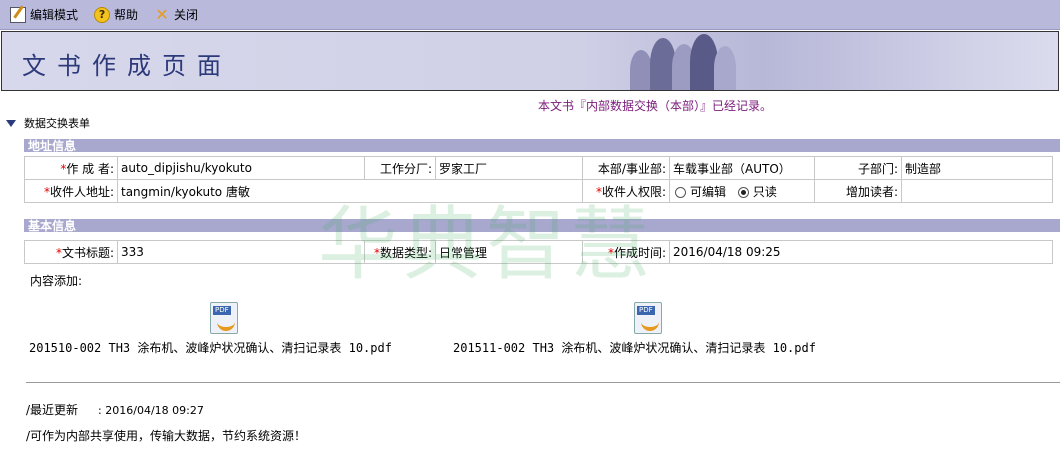 The width and height of the screenshot is (1060, 453). I want to click on factory-value: 罗家工厂, so click(509, 168).